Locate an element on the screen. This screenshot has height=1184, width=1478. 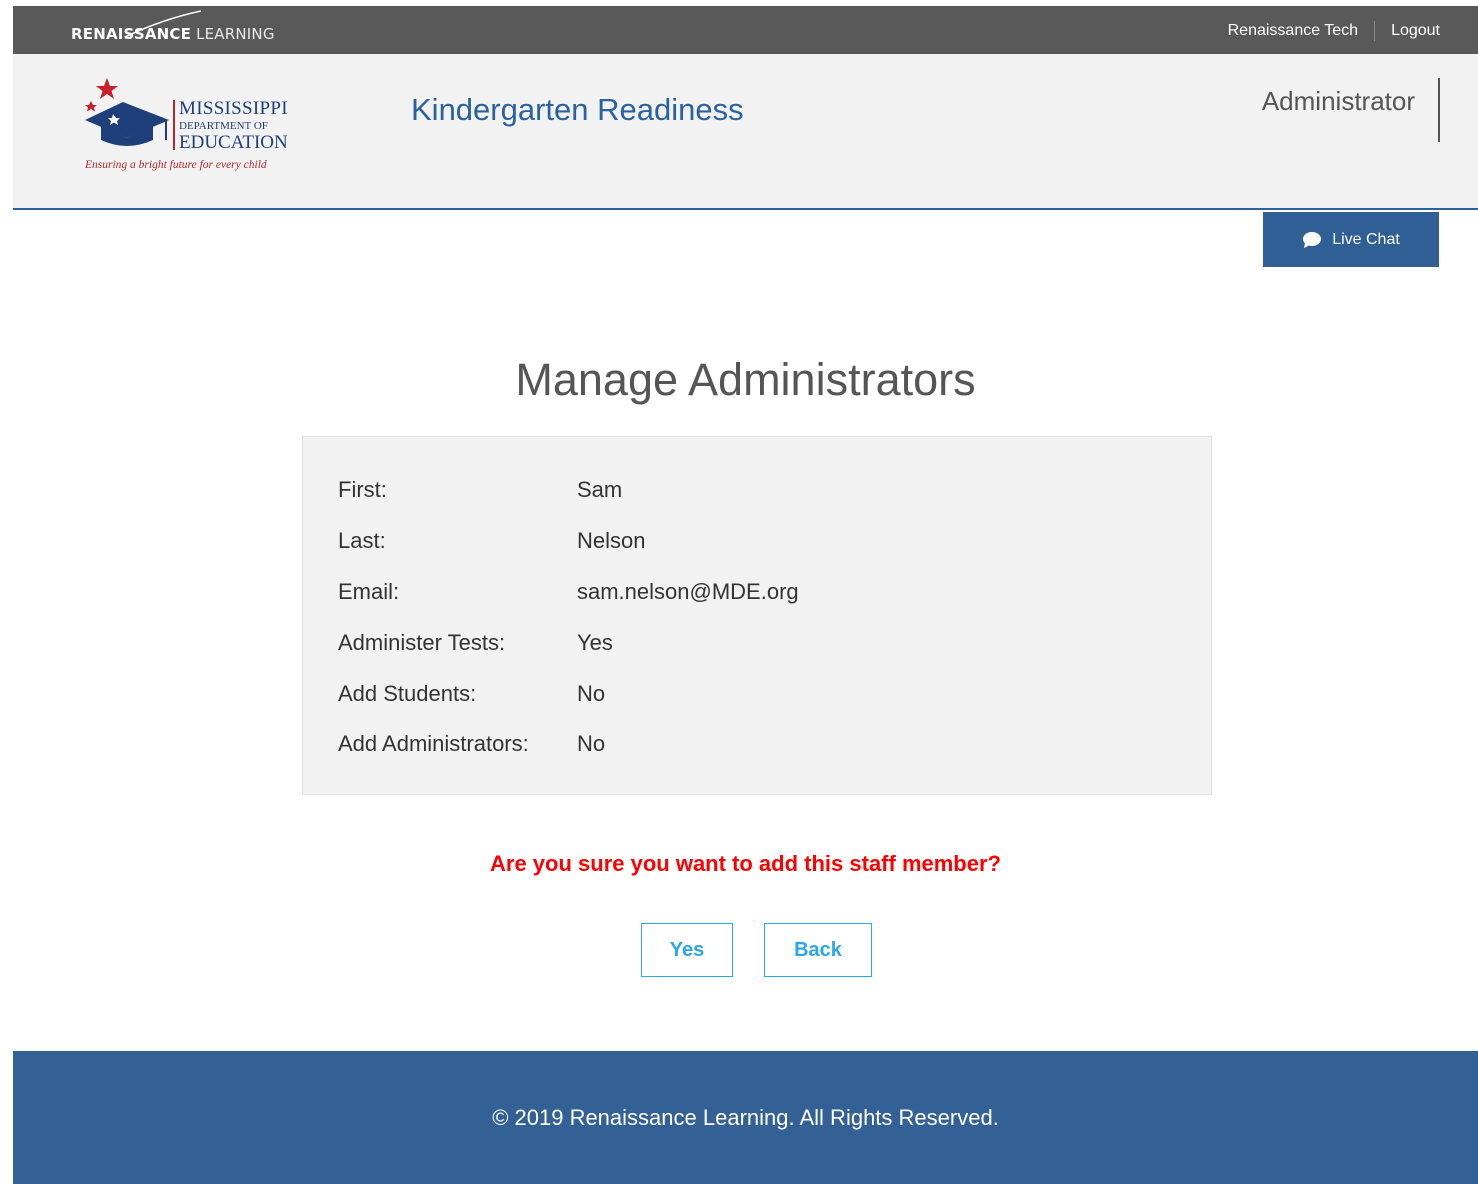
logout-link: Logout is located at coordinates (1415, 31).